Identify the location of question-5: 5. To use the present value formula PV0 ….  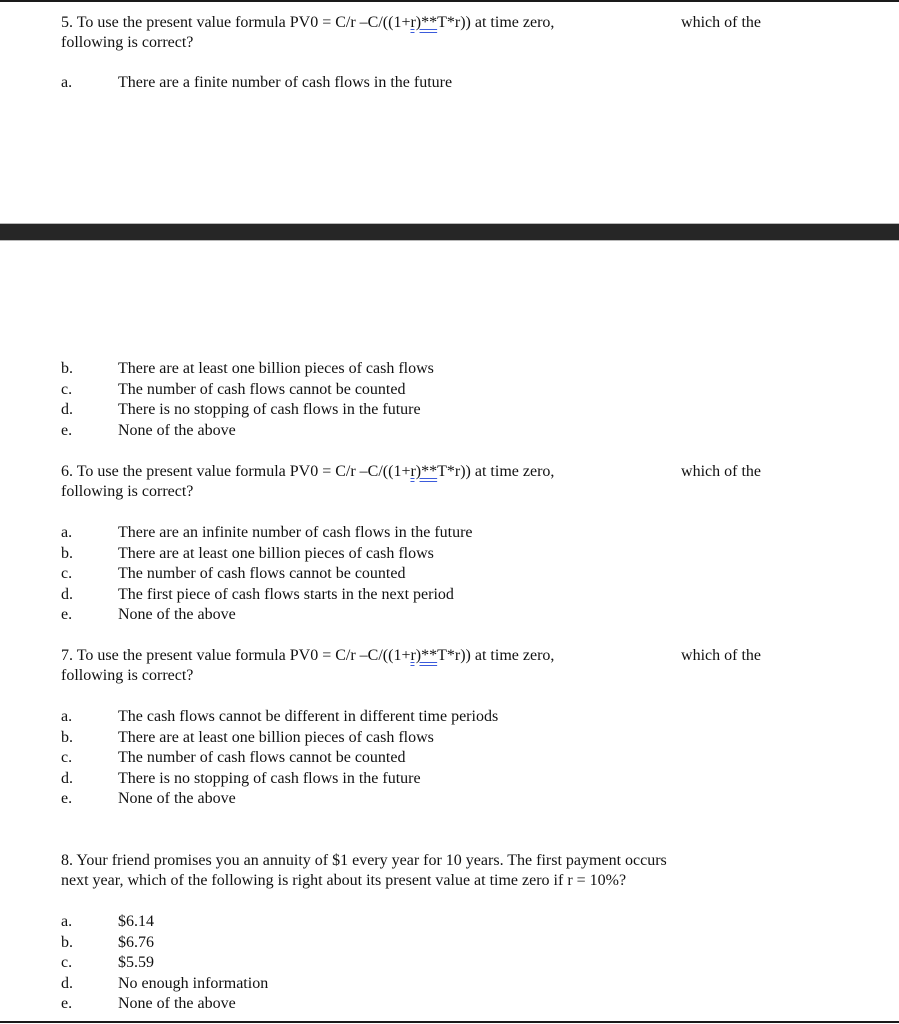
(411, 53).